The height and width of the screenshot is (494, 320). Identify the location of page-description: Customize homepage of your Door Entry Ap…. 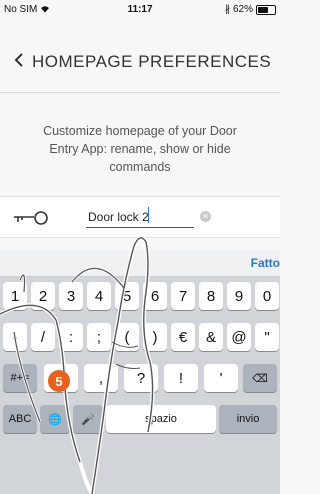
(140, 149).